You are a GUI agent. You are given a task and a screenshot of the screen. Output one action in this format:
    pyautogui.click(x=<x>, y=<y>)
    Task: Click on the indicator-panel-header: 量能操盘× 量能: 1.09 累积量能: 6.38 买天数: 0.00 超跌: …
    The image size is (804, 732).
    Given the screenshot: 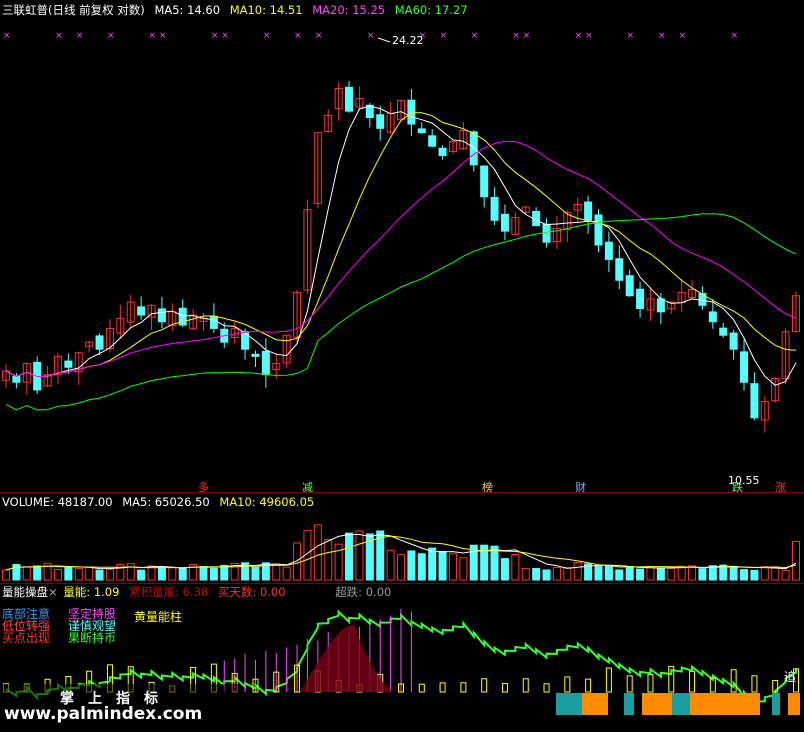 What is the action you would take?
    pyautogui.click(x=199, y=592)
    